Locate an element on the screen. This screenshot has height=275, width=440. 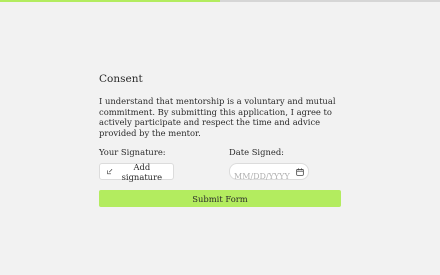
add-signature-button: Add signature is located at coordinates (136, 171).